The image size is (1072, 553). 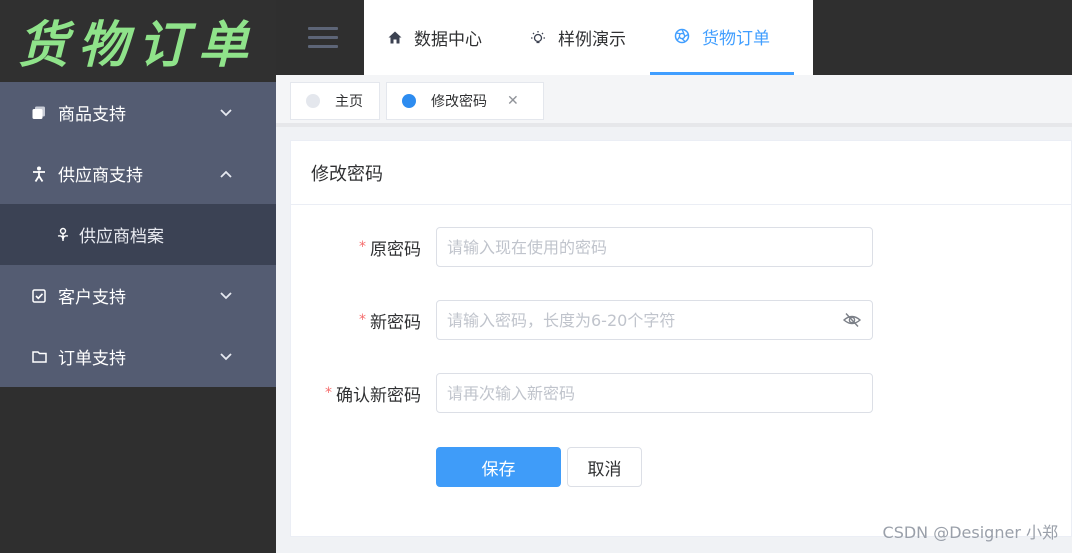 I want to click on sidebar-item-label: 客户支持, so click(x=92, y=298).